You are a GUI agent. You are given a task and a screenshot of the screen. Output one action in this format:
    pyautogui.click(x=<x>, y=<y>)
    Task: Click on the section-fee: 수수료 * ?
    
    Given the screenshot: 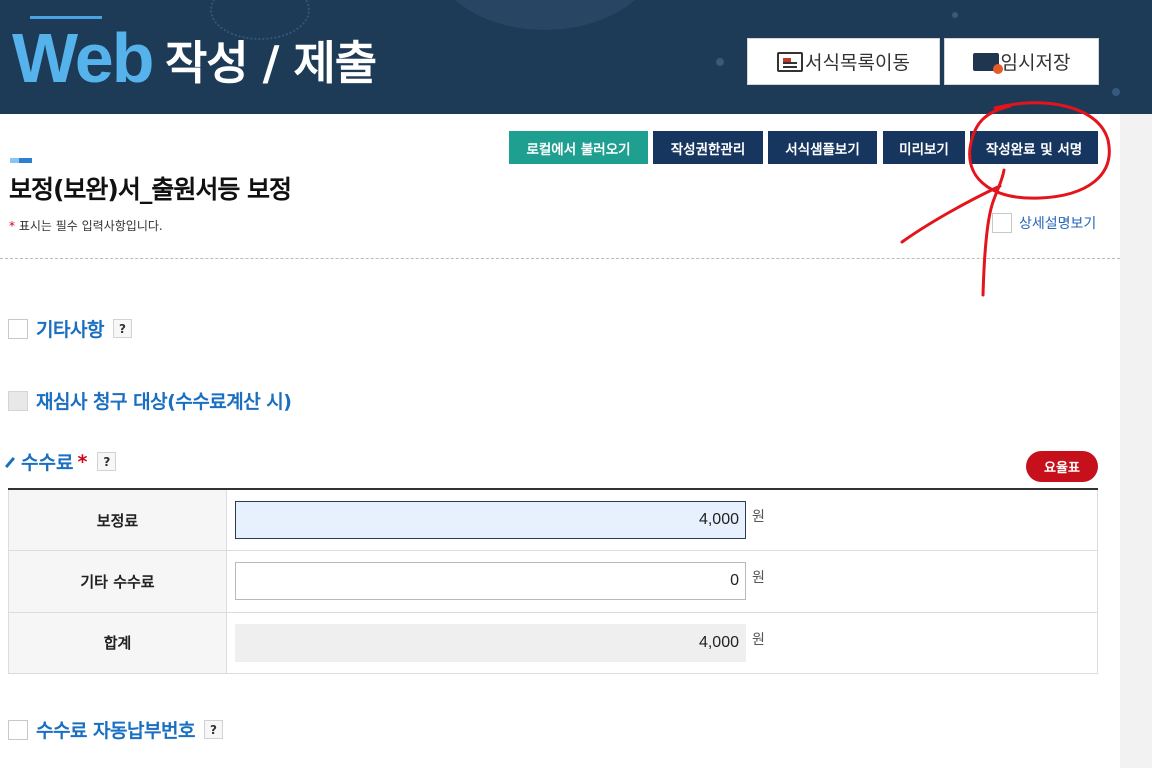 What is the action you would take?
    pyautogui.click(x=60, y=461)
    